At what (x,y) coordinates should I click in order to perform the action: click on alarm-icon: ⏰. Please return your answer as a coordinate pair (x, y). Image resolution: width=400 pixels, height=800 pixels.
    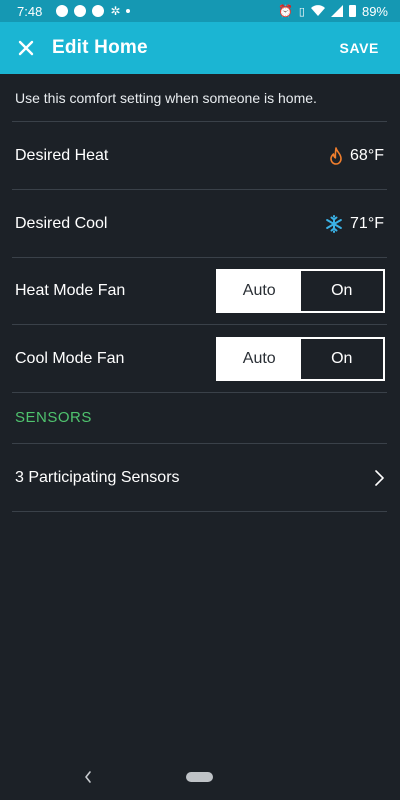
    Looking at the image, I should click on (285, 11).